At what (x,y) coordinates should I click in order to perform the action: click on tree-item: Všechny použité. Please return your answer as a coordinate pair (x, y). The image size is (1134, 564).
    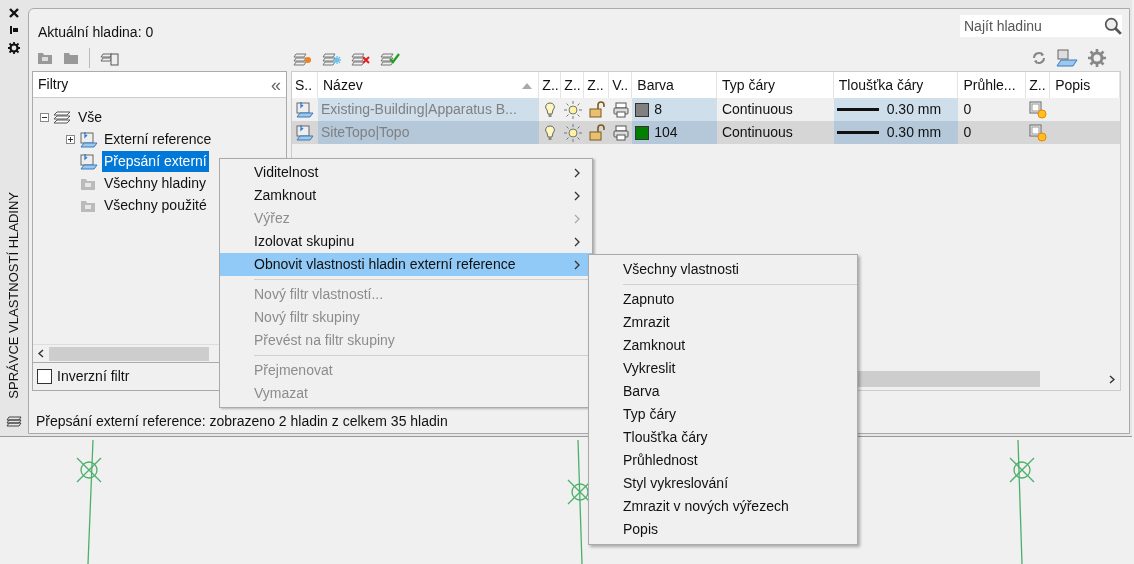
    Looking at the image, I should click on (155, 205).